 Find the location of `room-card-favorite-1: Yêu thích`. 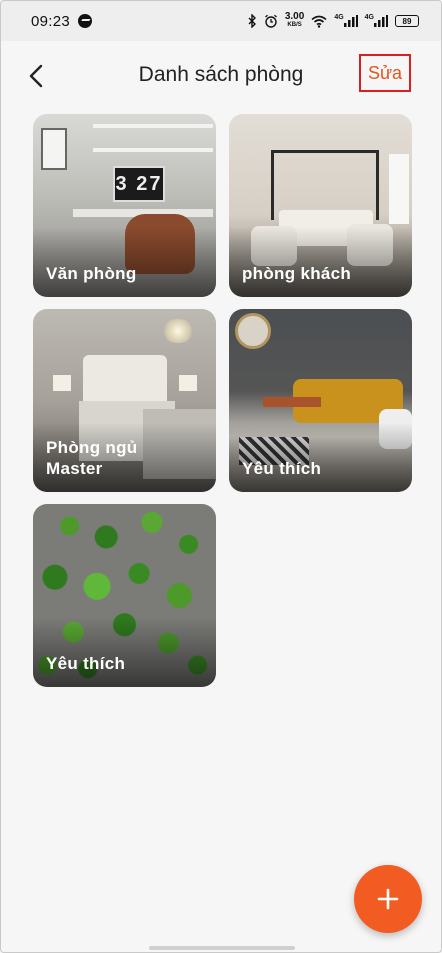

room-card-favorite-1: Yêu thích is located at coordinates (320, 400).